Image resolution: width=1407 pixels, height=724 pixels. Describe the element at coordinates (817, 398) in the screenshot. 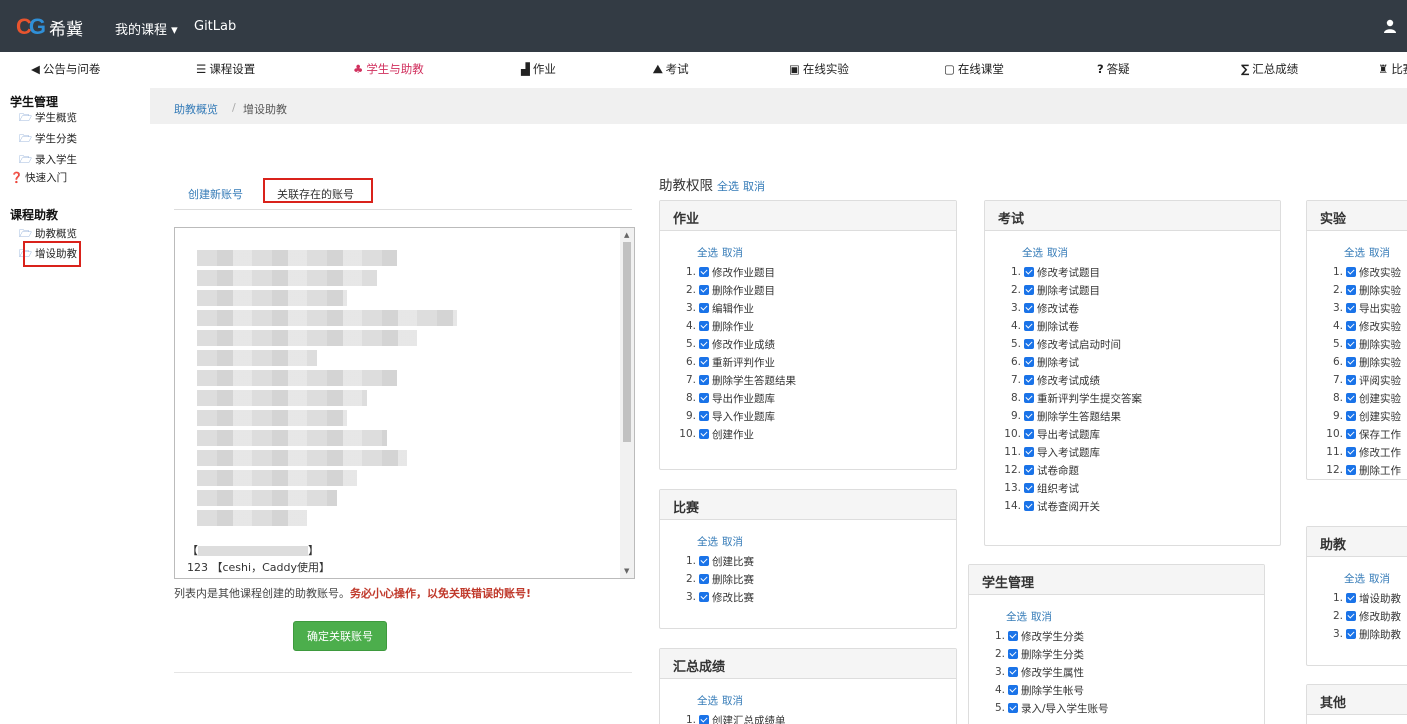

I see `permission-item: 8. 导出作业题库` at that location.